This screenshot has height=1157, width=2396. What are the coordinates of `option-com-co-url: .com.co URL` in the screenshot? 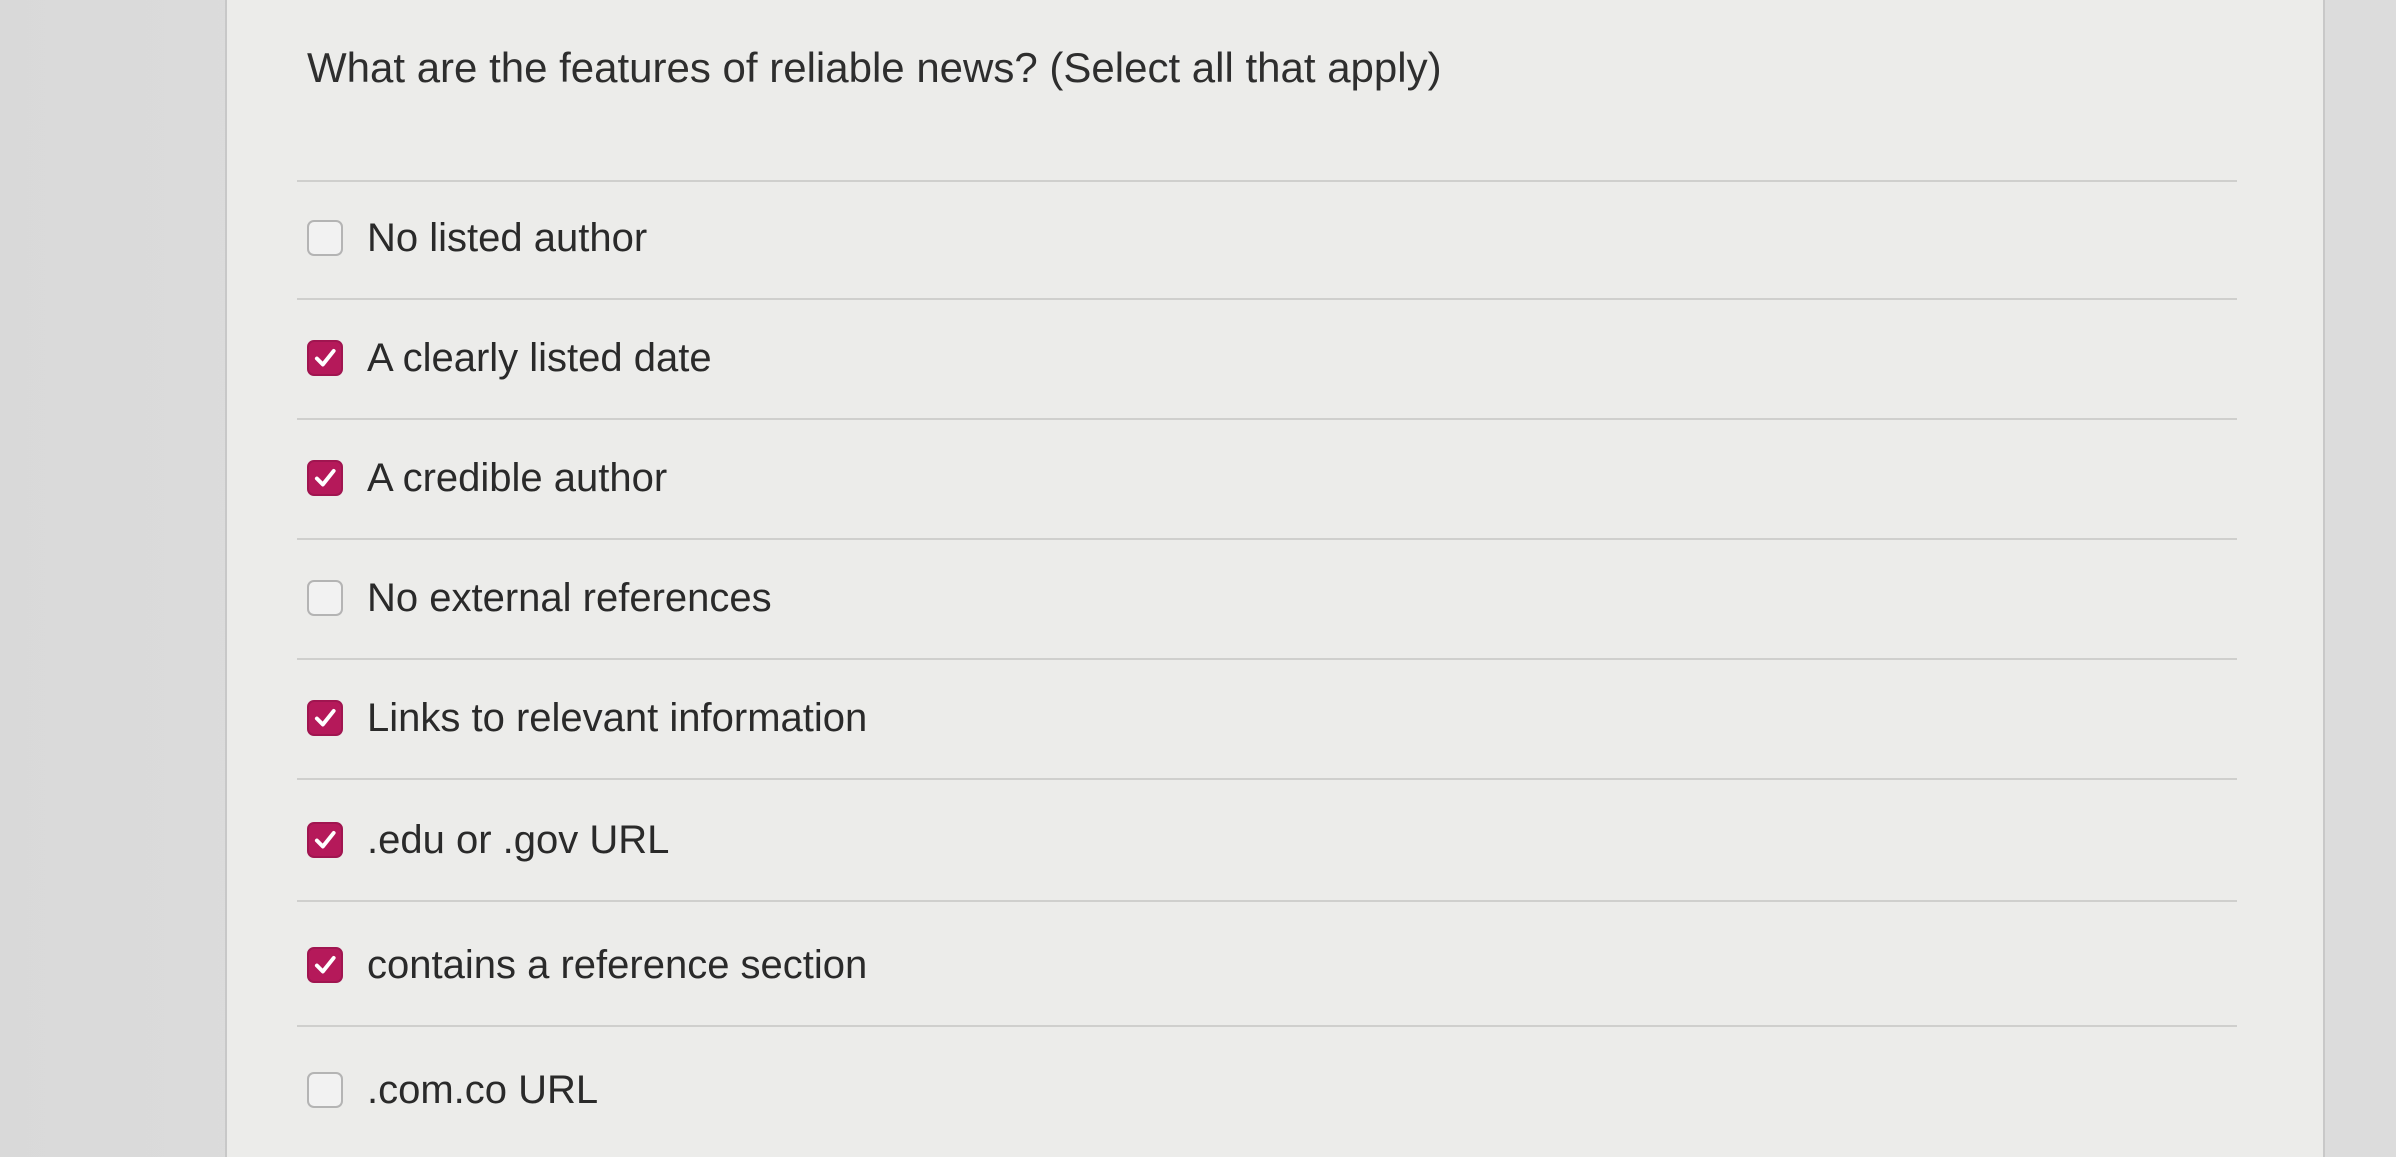 It's located at (1267, 1090).